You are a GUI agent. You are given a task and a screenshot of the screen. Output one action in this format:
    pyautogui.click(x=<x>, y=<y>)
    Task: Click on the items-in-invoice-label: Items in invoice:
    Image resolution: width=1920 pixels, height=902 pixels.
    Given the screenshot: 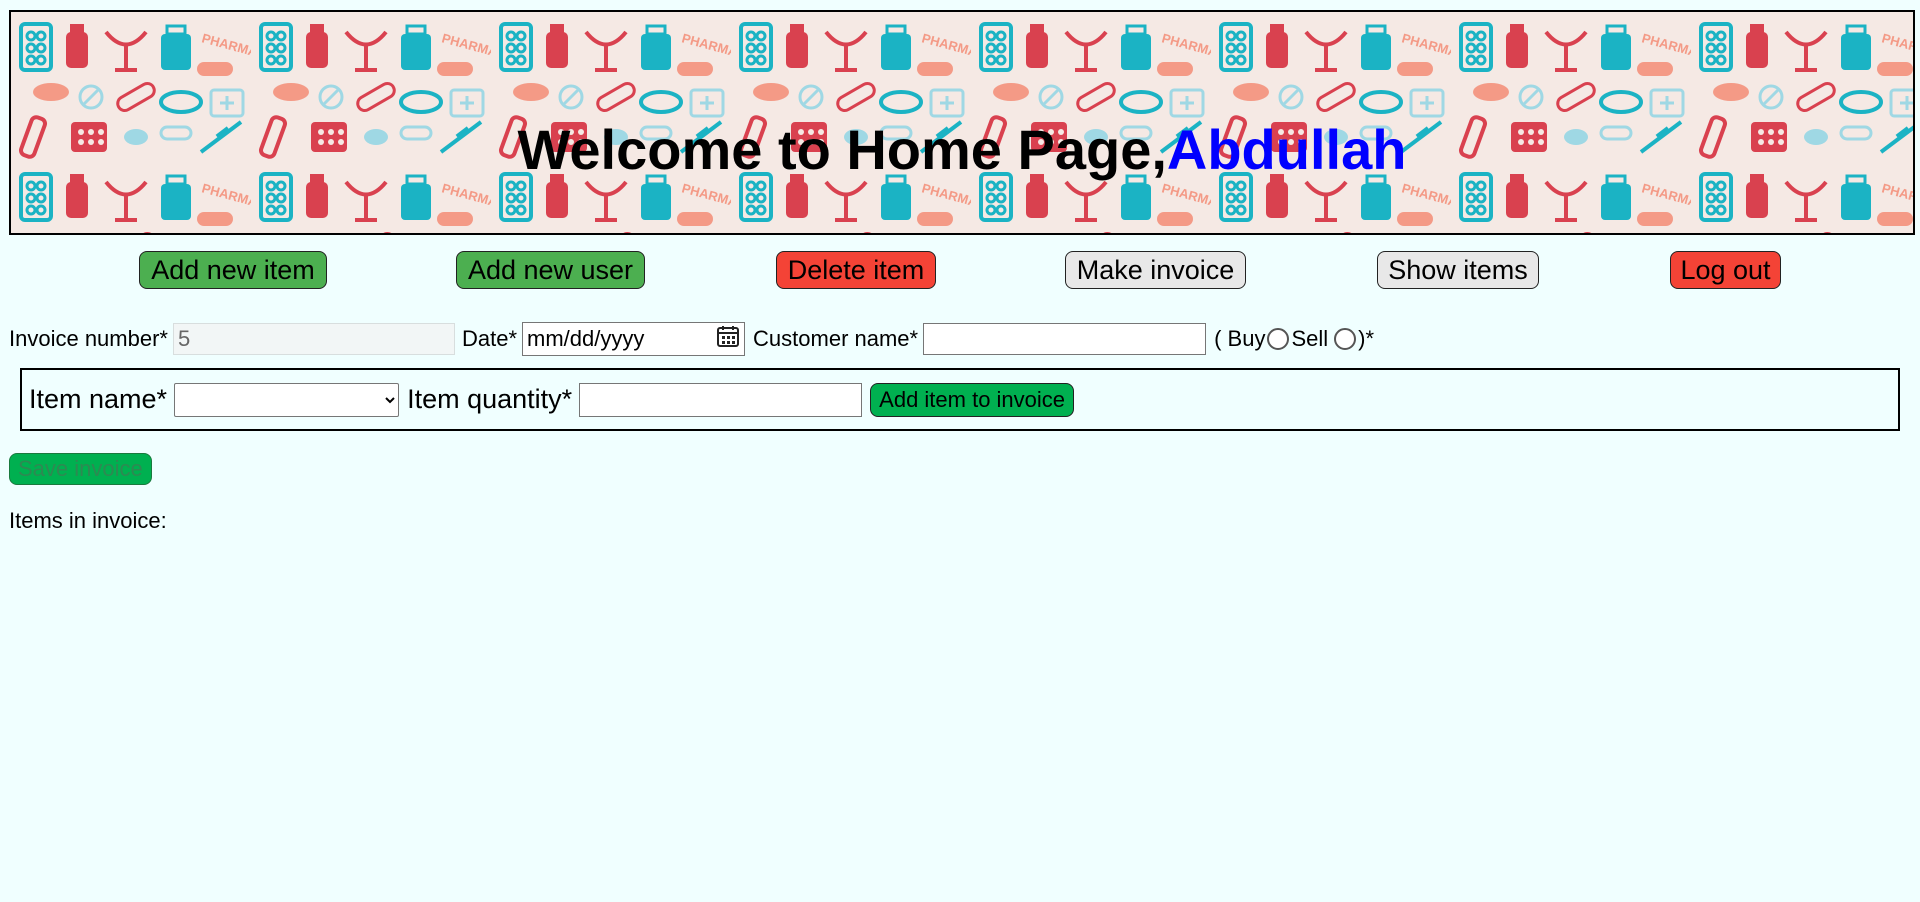 What is the action you would take?
    pyautogui.click(x=88, y=520)
    